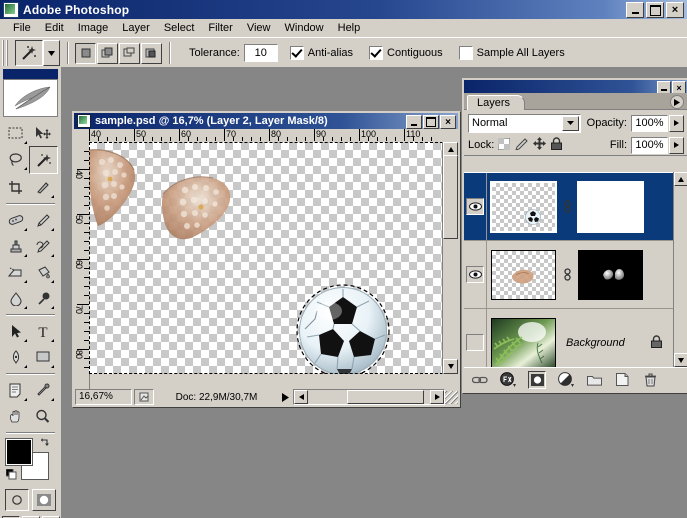 The height and width of the screenshot is (518, 687). Describe the element at coordinates (220, 28) in the screenshot. I see `menu-filter: Filter` at that location.